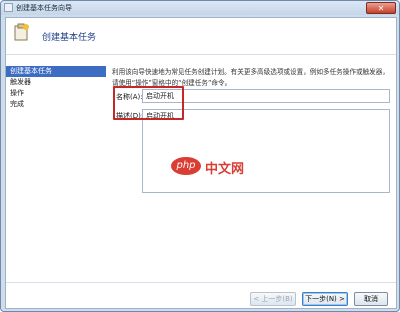  I want to click on annotation-highlight-box, so click(148, 103).